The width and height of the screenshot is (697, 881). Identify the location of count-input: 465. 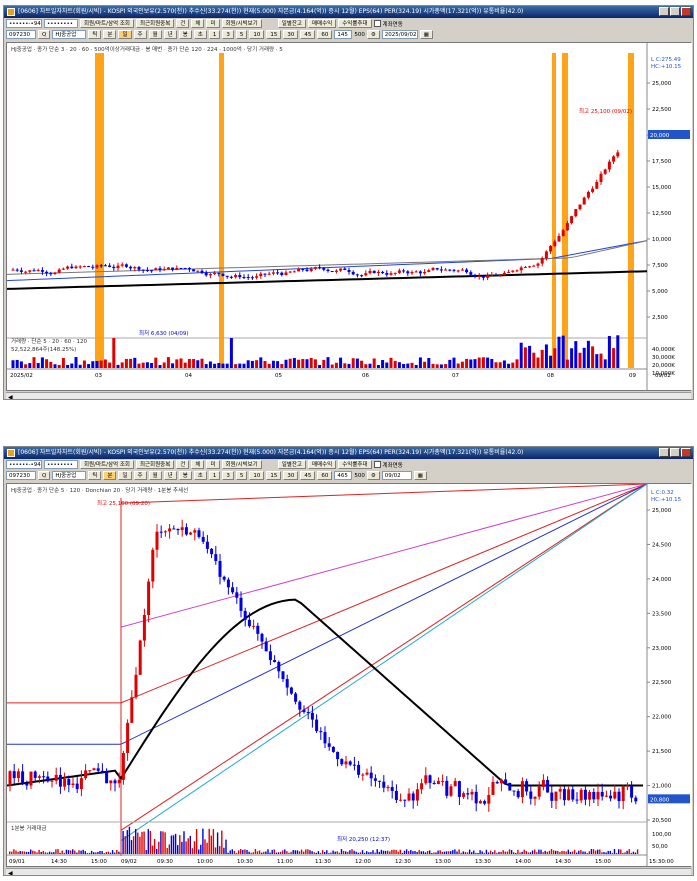
(343, 475).